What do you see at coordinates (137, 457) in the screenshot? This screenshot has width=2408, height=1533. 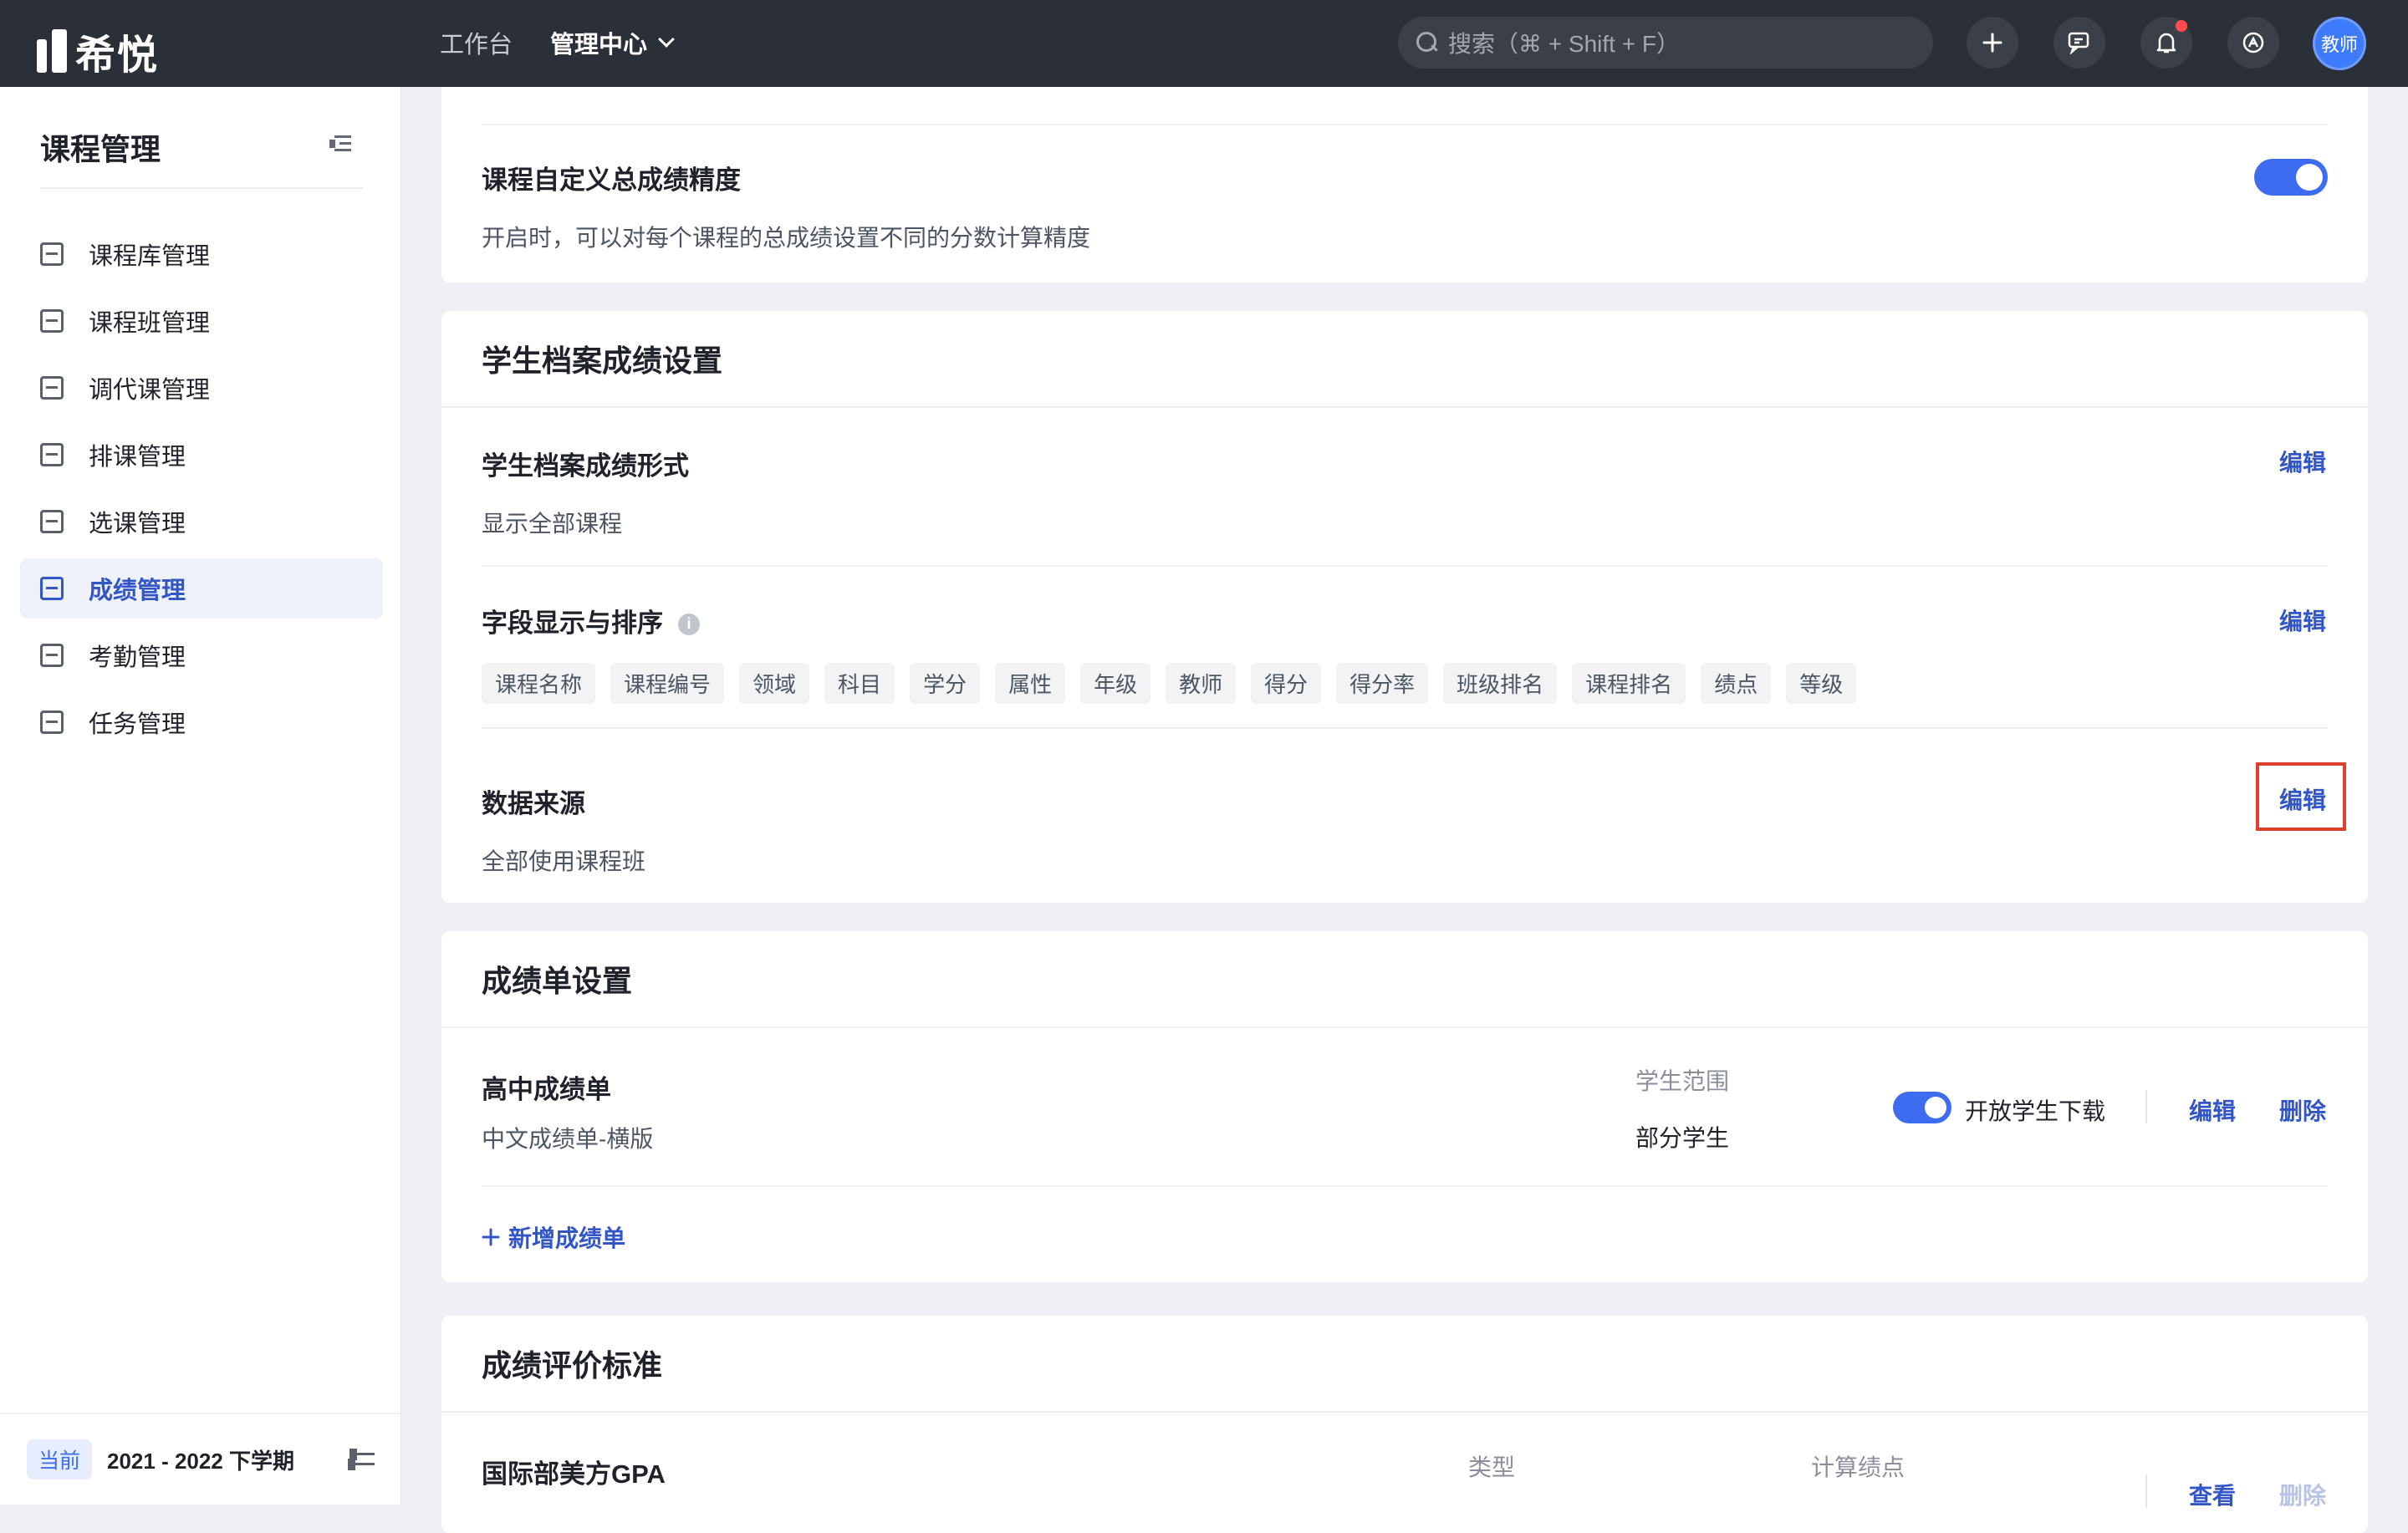 I see `sidebar-item-label: 排课管理` at bounding box center [137, 457].